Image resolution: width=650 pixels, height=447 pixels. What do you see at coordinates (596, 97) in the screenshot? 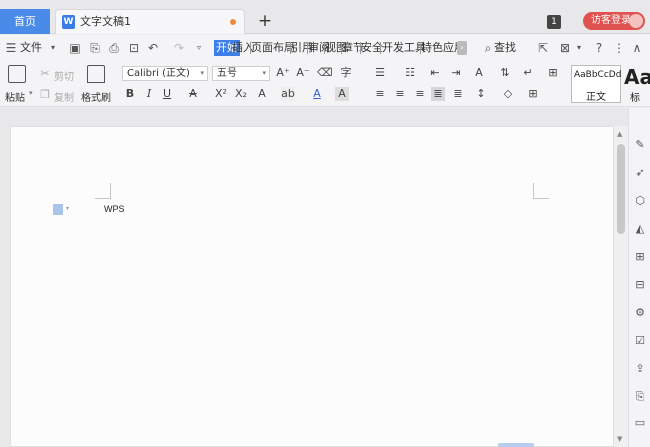
I see `style-normal-label: 正文` at bounding box center [596, 97].